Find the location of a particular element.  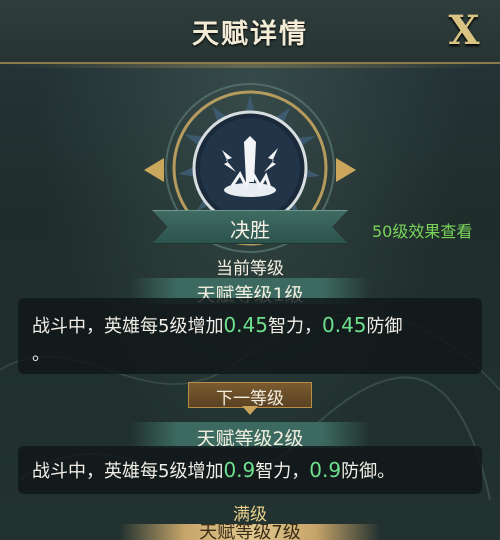

max-level-label: 满级 is located at coordinates (250, 515).